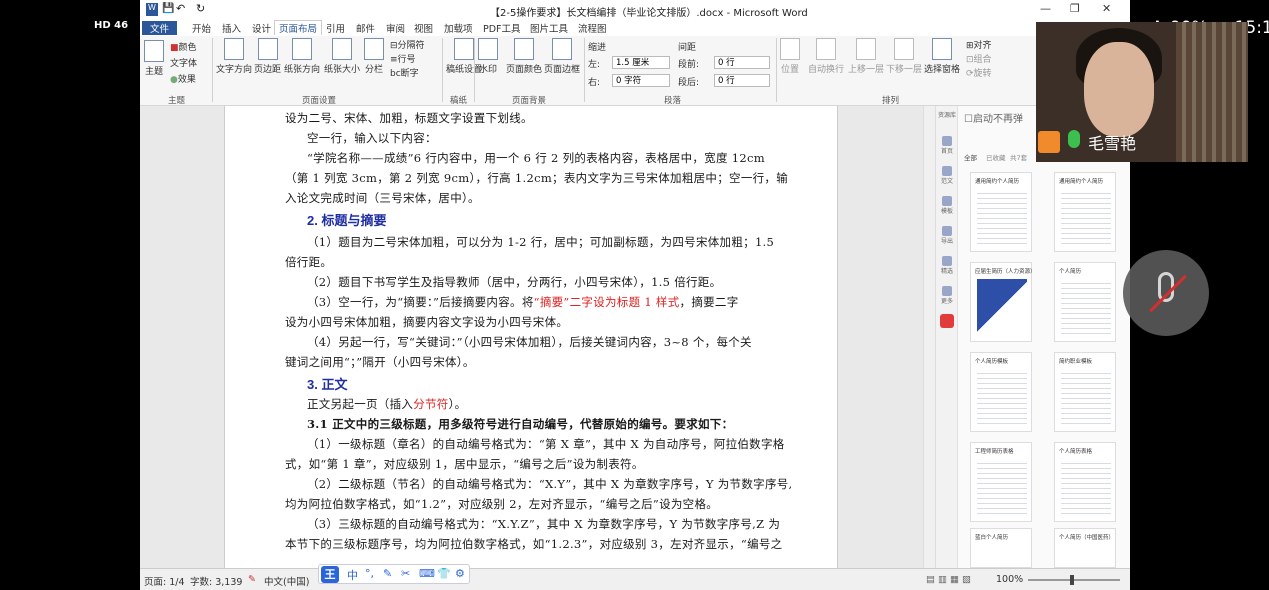  What do you see at coordinates (1085, 302) in the screenshot?
I see `template-thumbnail: 个人简历` at bounding box center [1085, 302].